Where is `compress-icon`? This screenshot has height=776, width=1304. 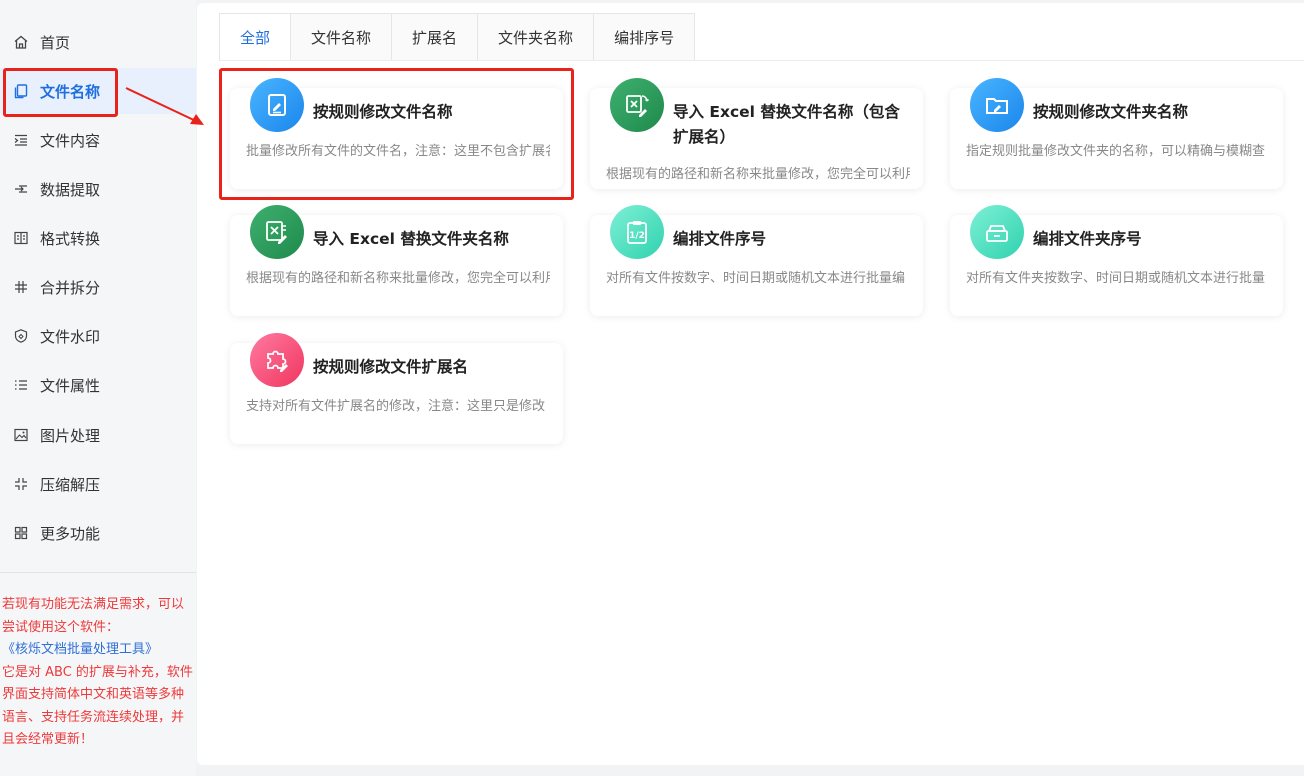
compress-icon is located at coordinates (21, 484).